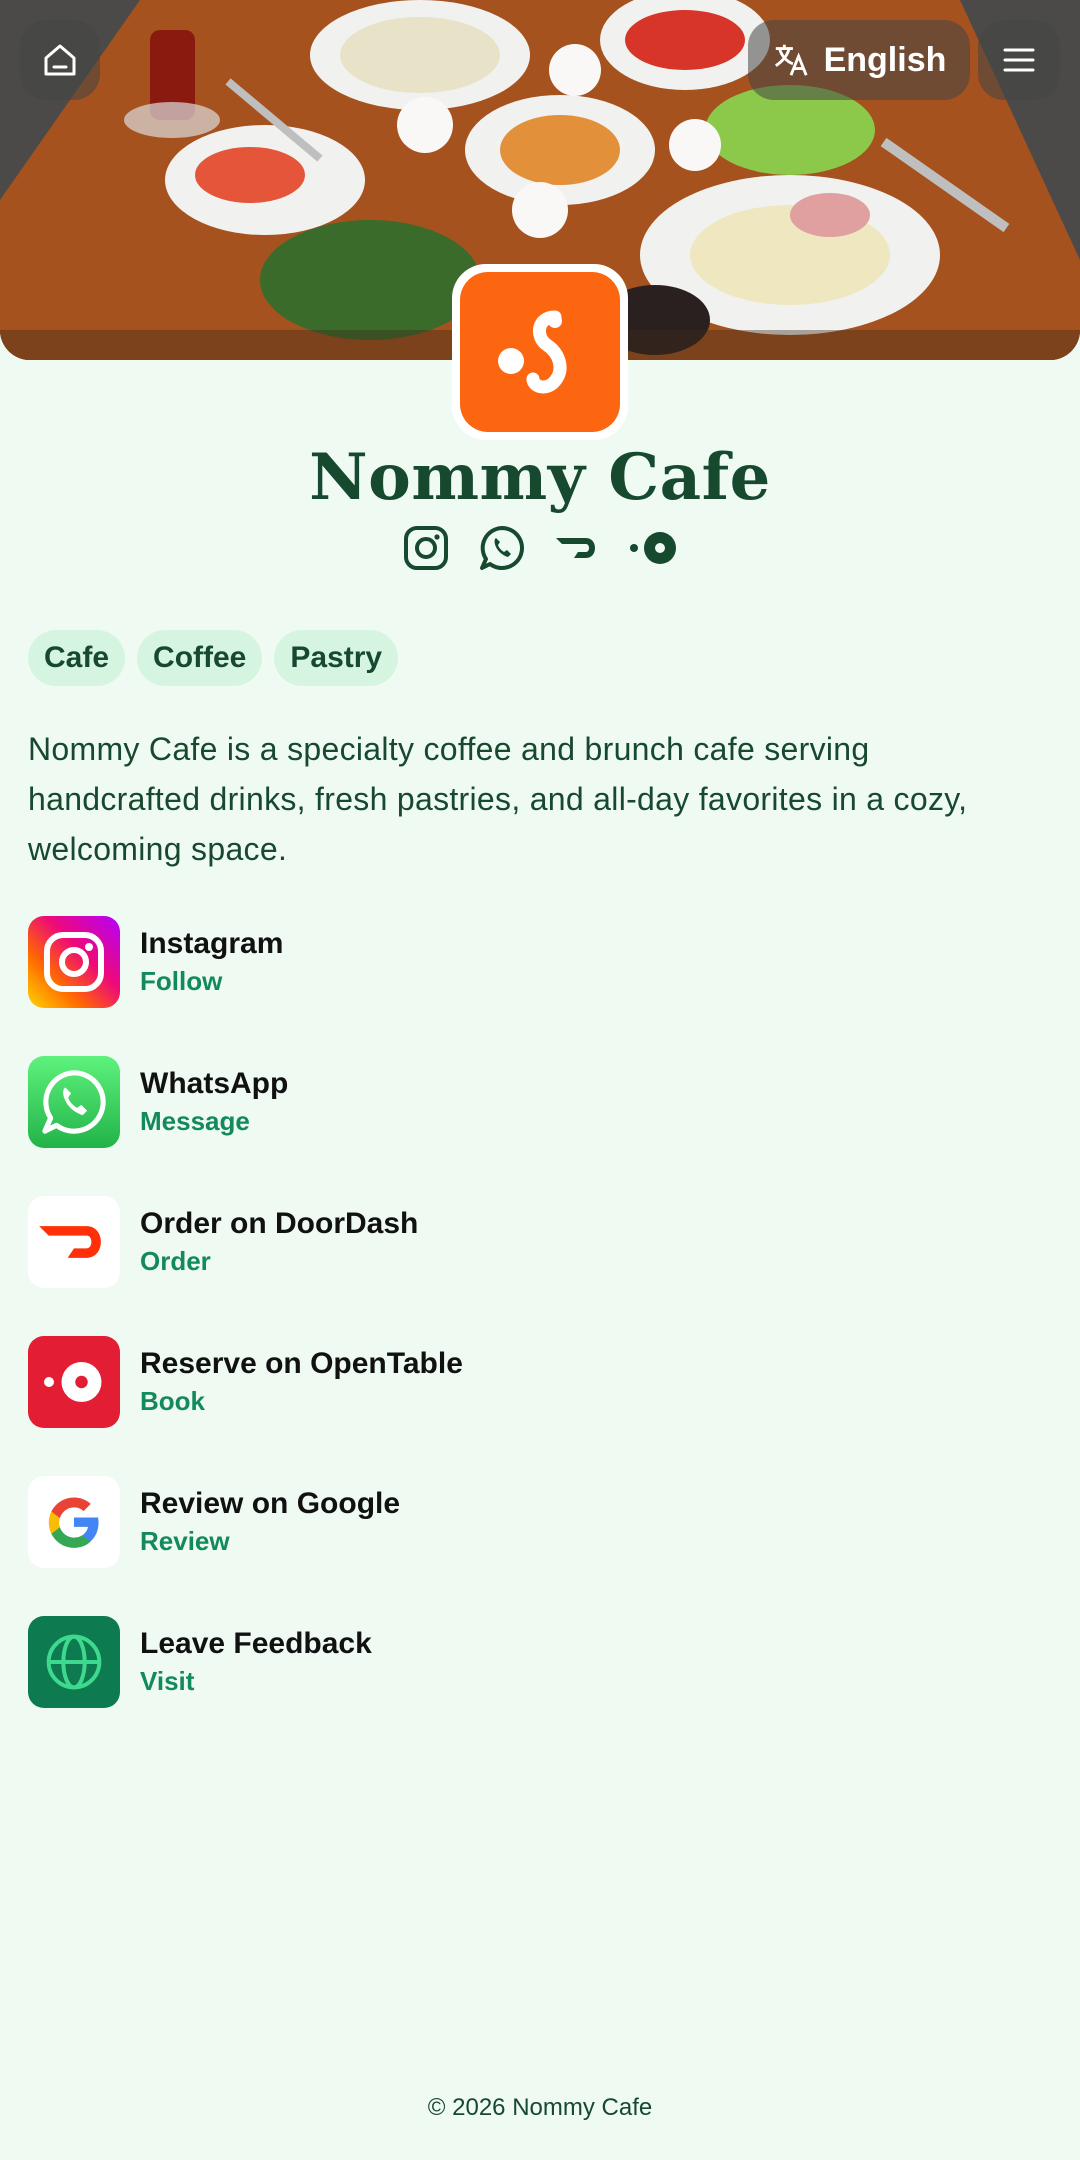 Image resolution: width=1080 pixels, height=2160 pixels. What do you see at coordinates (540, 352) in the screenshot?
I see `cafe-logo` at bounding box center [540, 352].